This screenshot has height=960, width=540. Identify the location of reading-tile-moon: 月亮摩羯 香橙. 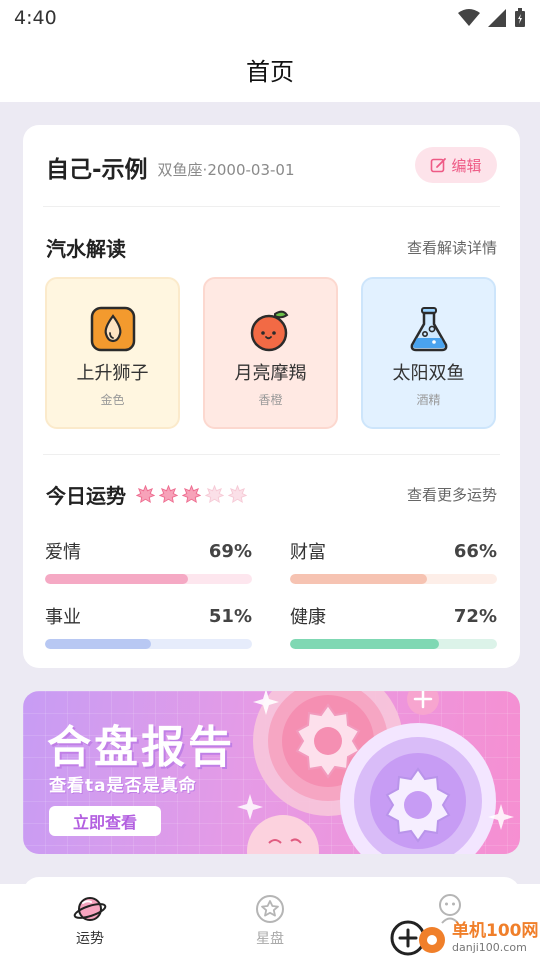
(270, 353).